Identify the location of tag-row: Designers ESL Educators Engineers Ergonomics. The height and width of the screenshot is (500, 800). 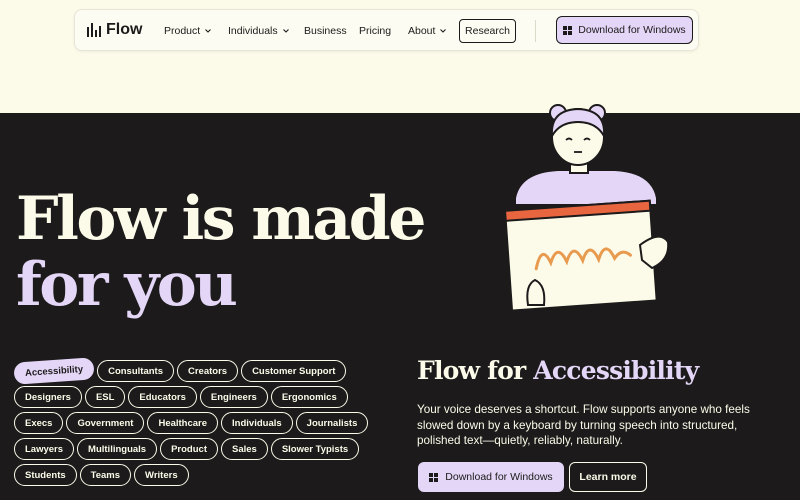
(186, 397).